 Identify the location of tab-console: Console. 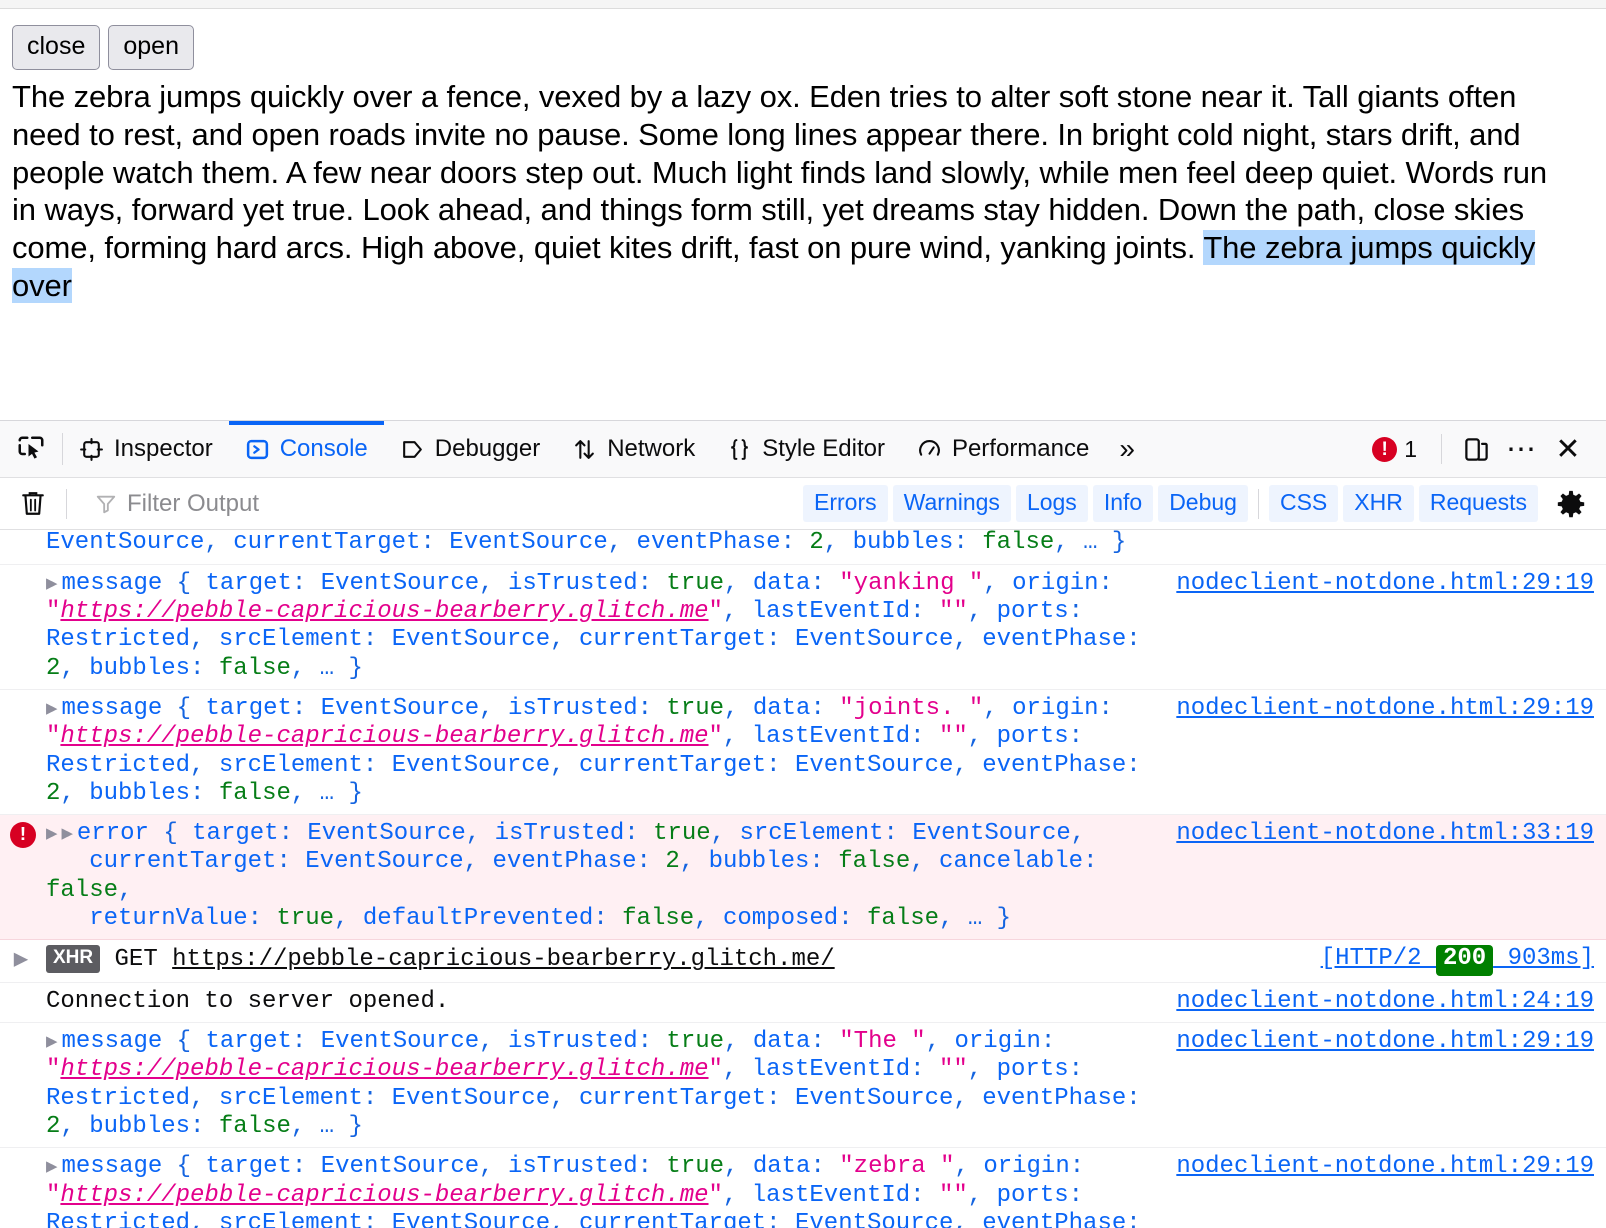
(306, 449).